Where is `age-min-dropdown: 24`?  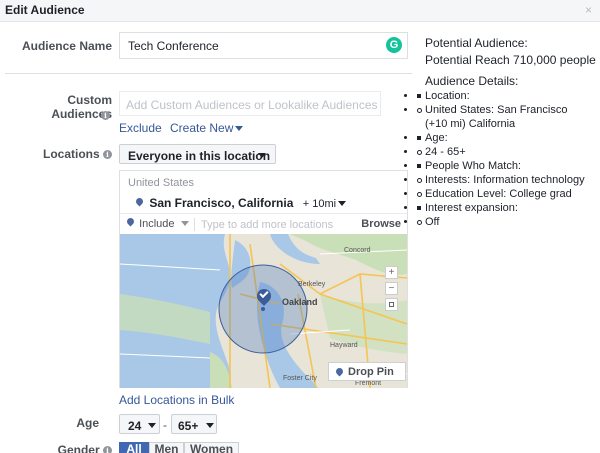
age-min-dropdown: 24 is located at coordinates (139, 424).